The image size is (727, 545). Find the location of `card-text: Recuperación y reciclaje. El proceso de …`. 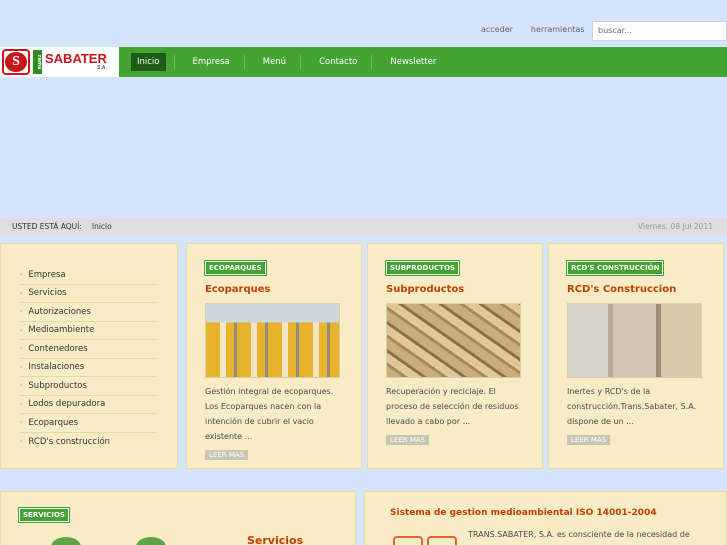

card-text: Recuperación y reciclaje. El proceso de … is located at coordinates (452, 406).